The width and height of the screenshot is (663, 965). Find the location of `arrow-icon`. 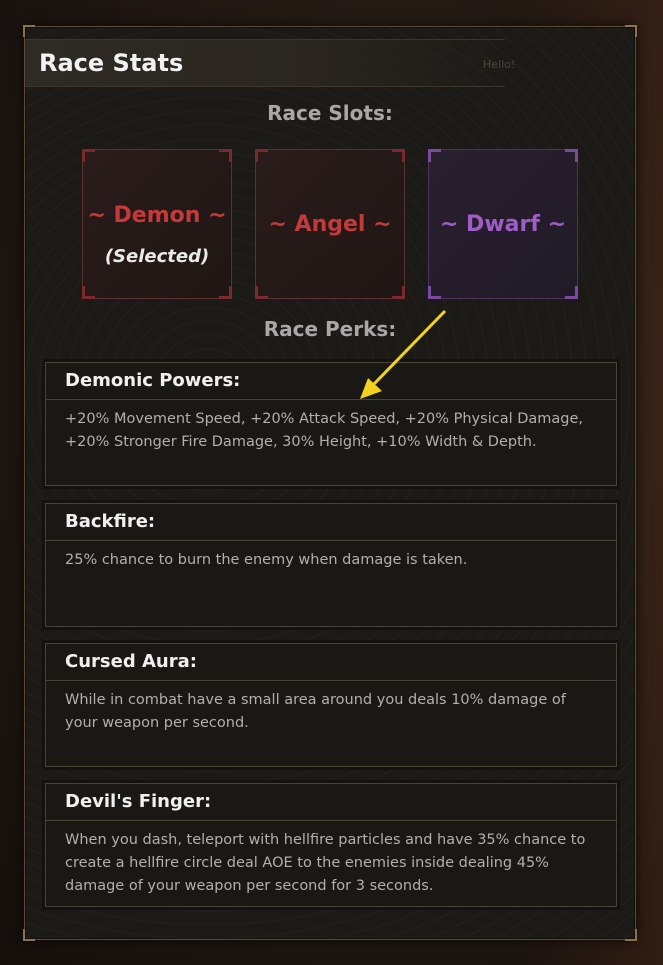

arrow-icon is located at coordinates (403, 354).